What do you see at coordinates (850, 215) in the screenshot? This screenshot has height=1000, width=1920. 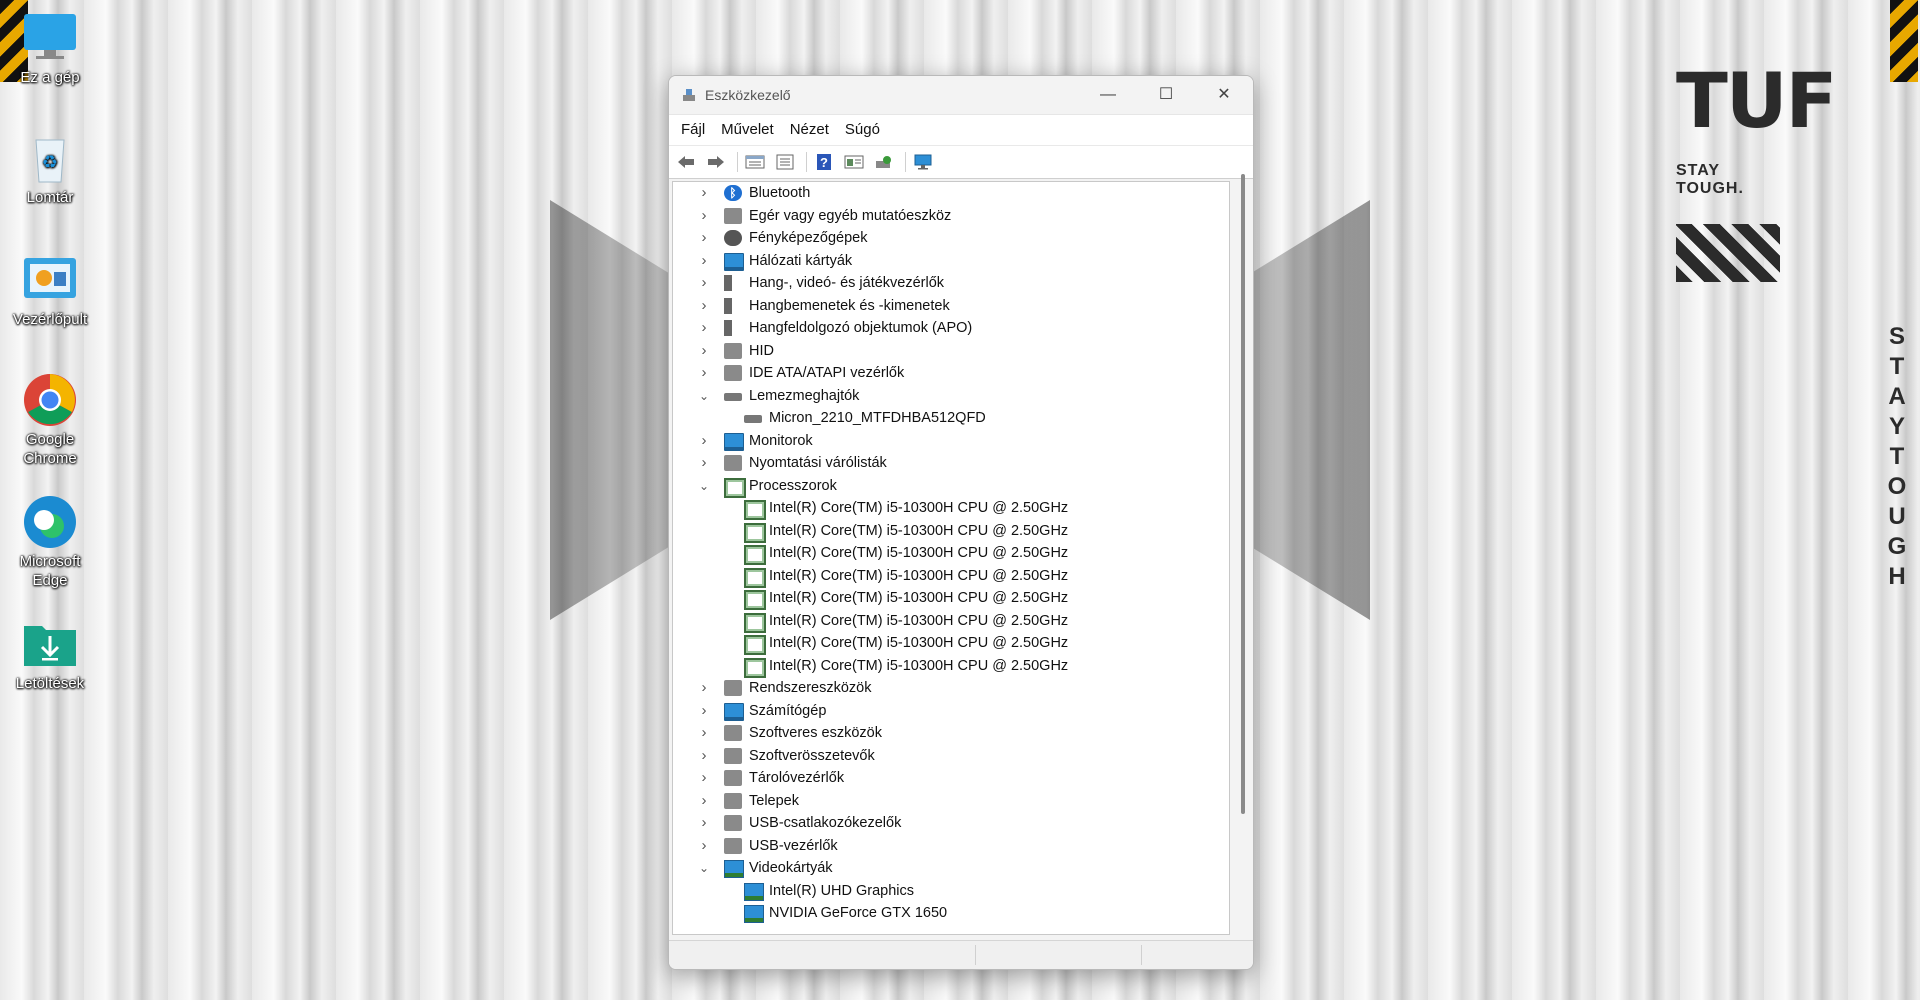 I see `tree-item-label: Egér vagy egyéb mutatóeszköz` at bounding box center [850, 215].